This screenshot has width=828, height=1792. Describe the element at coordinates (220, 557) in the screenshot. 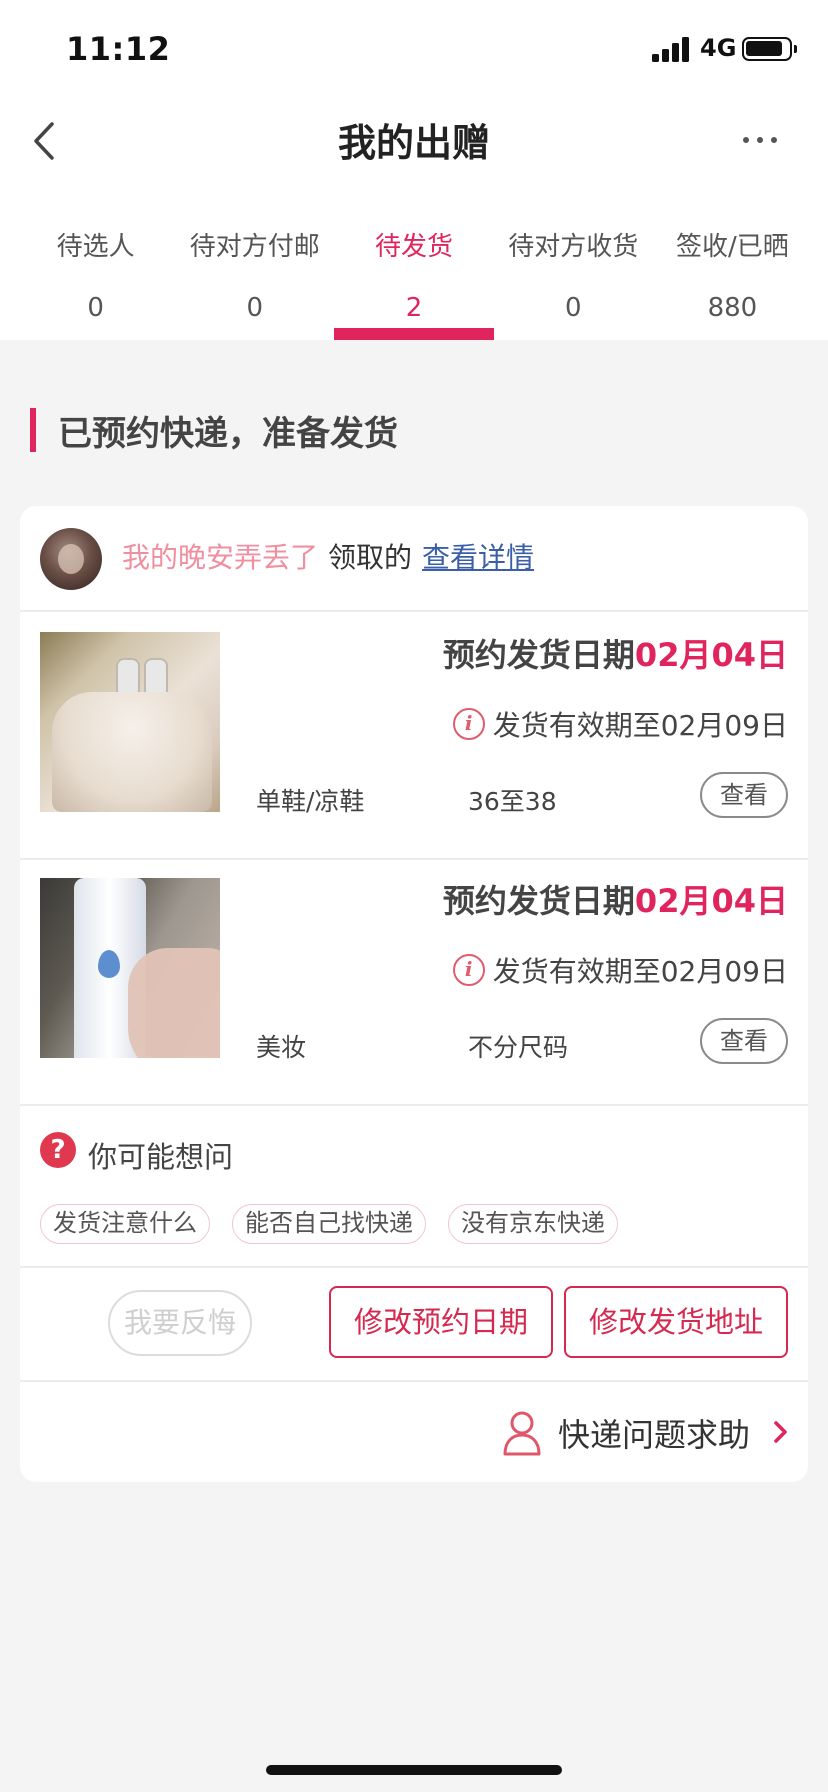

I see `receiver-name: 我的晚安弄丢了` at that location.